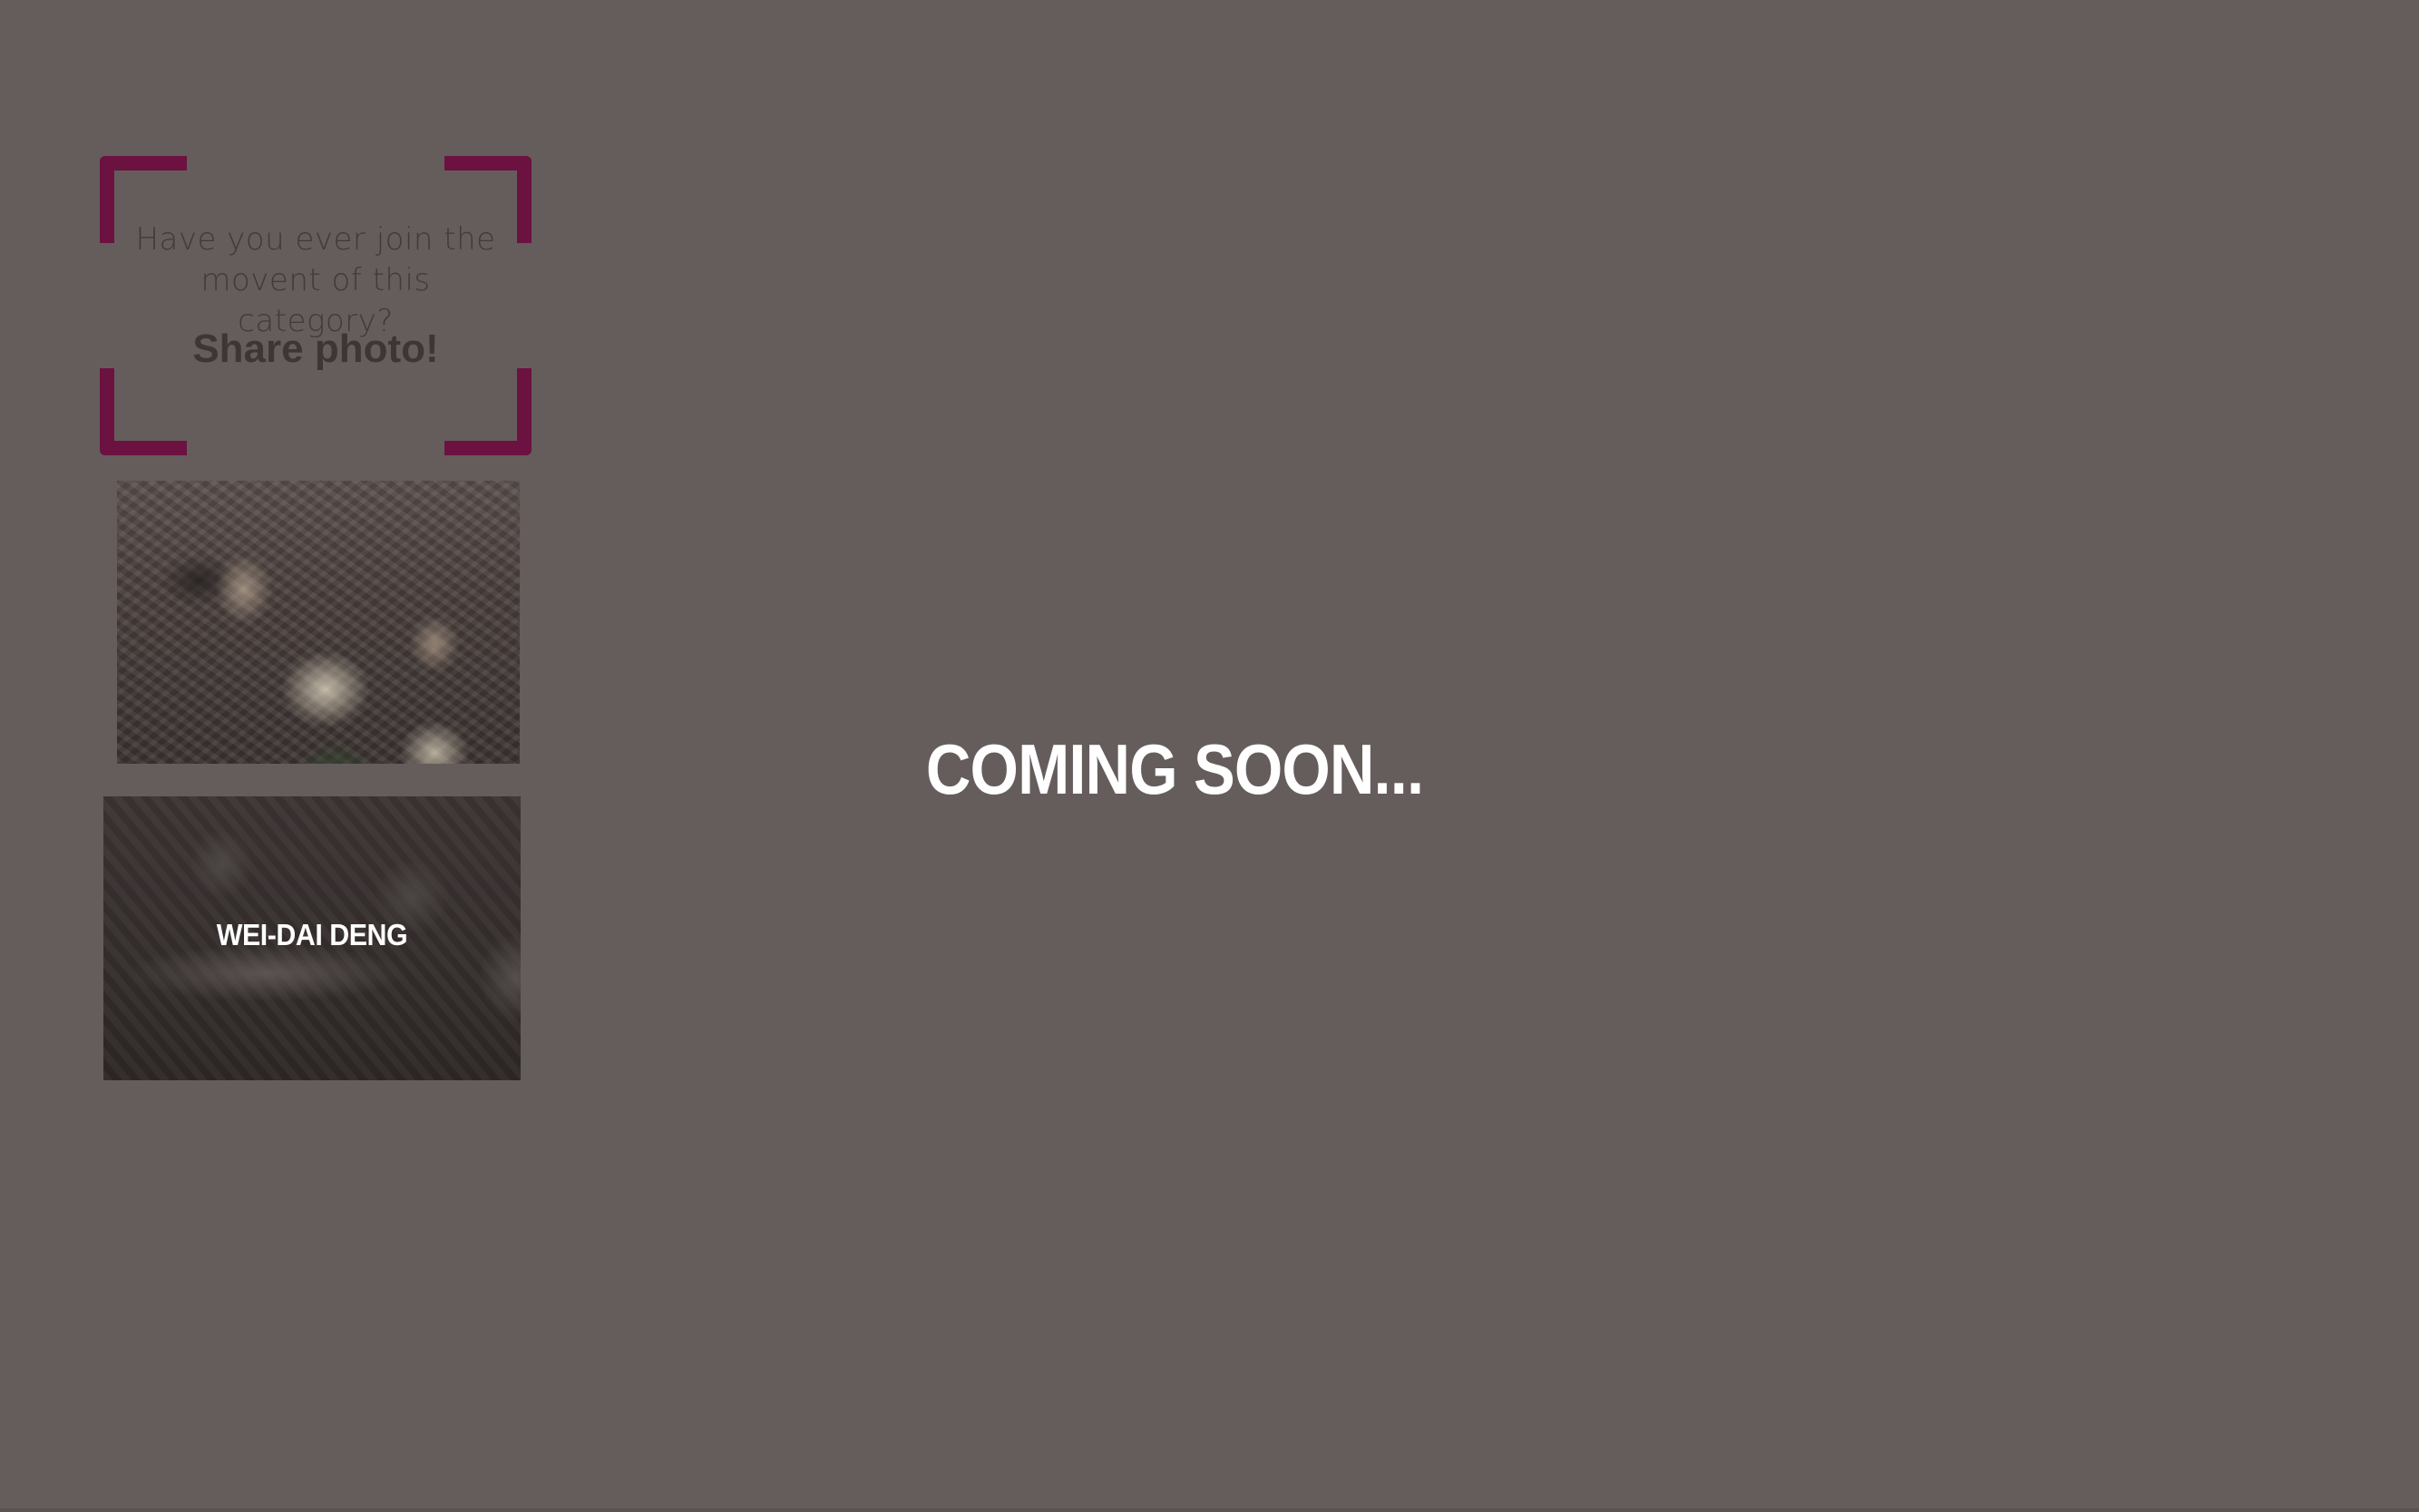  What do you see at coordinates (1209, 1510) in the screenshot?
I see `bottom-divider` at bounding box center [1209, 1510].